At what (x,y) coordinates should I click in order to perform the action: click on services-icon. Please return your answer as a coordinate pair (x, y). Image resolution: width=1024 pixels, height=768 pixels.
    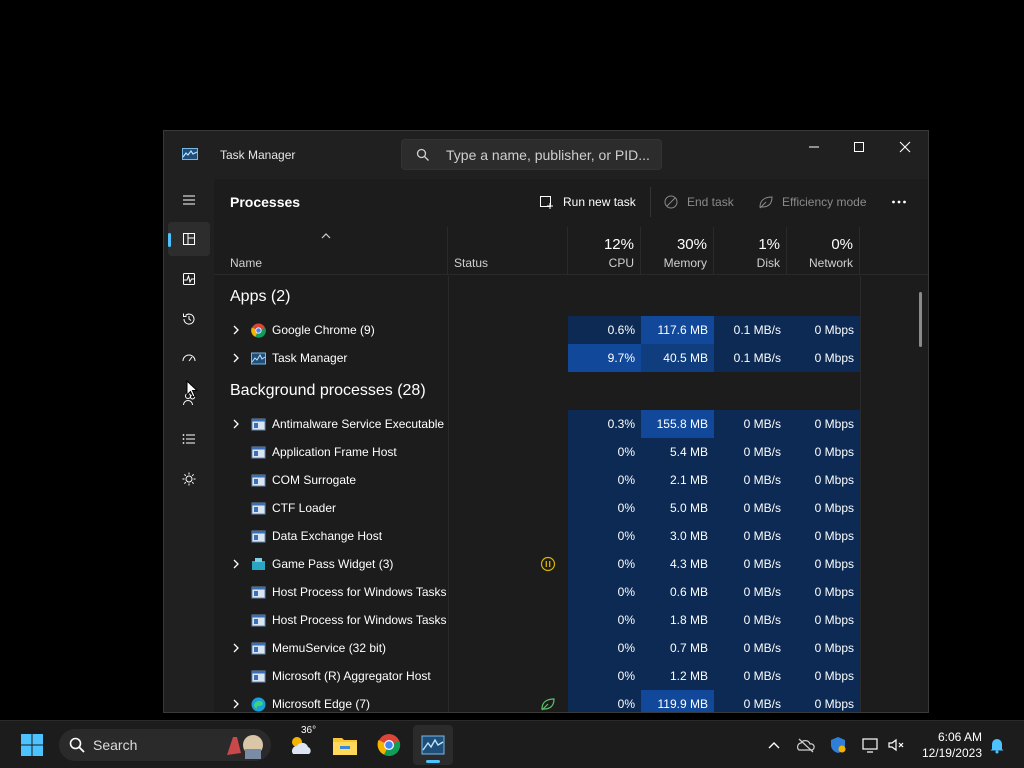
    Looking at the image, I should click on (189, 479).